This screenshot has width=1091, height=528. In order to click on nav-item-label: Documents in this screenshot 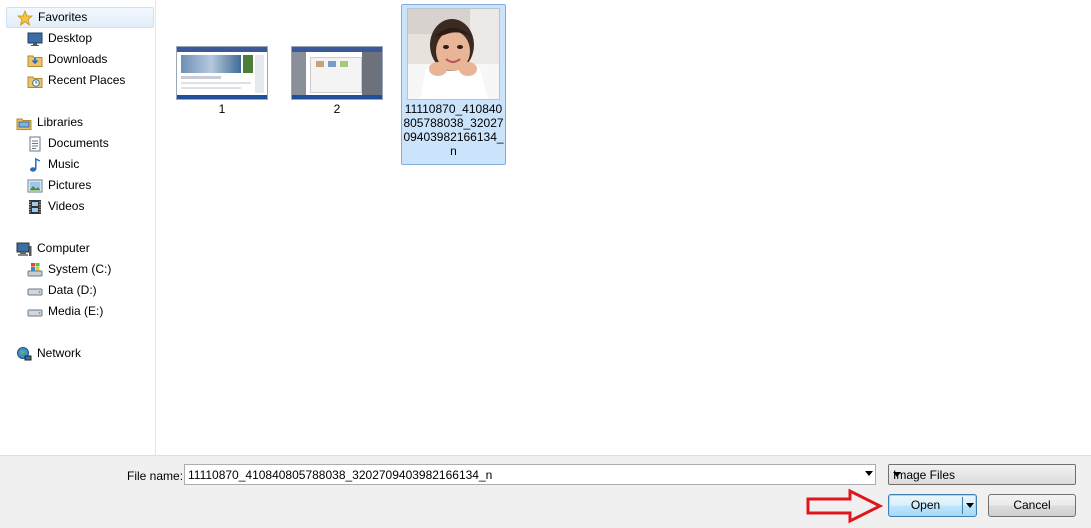, I will do `click(78, 143)`.